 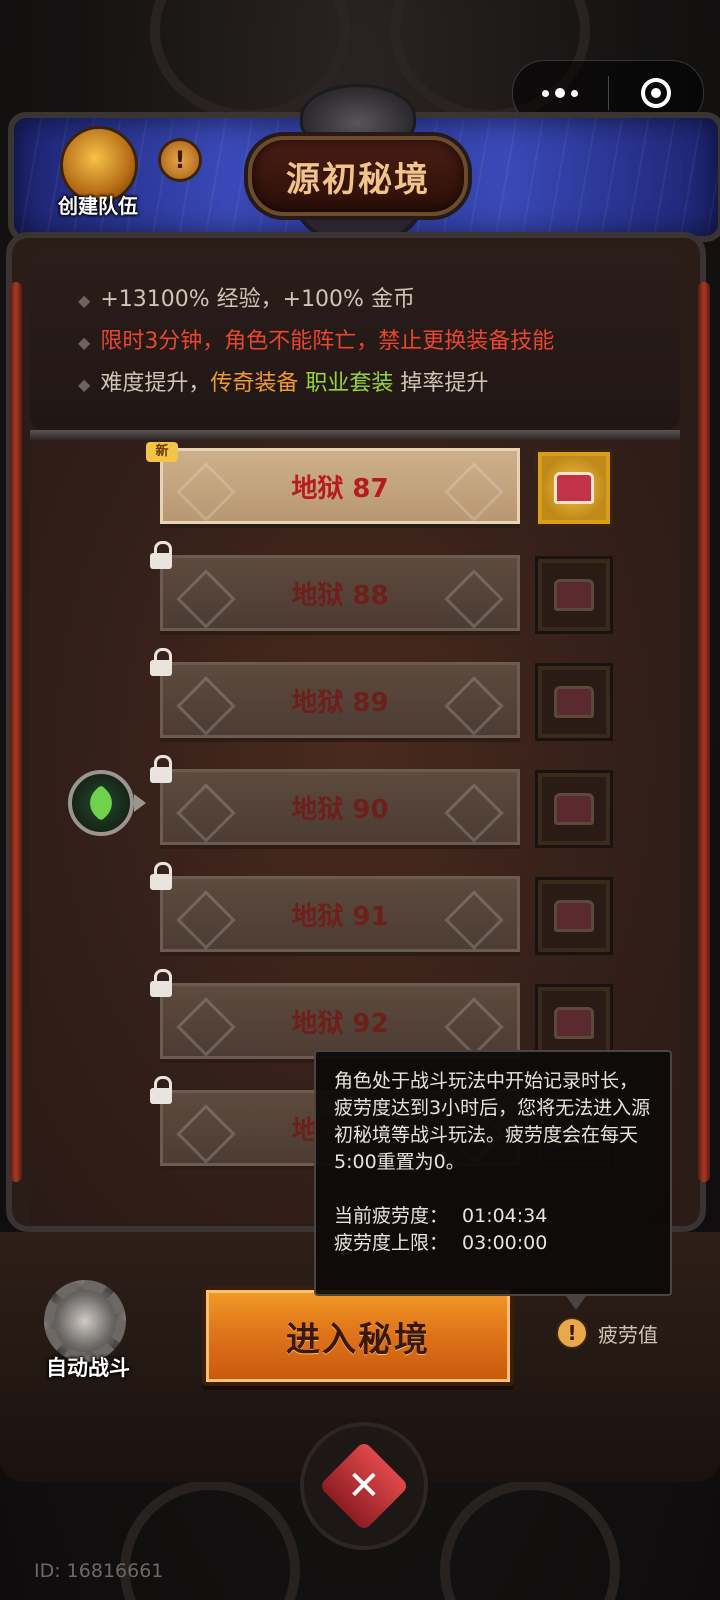 I want to click on fatigue-label: 疲劳值, so click(x=628, y=1334).